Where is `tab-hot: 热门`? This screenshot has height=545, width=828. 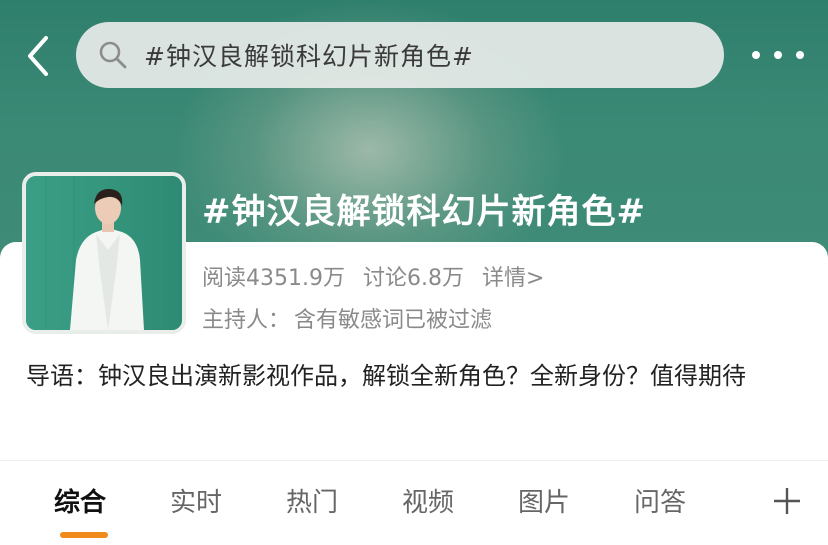 tab-hot: 热门 is located at coordinates (312, 500).